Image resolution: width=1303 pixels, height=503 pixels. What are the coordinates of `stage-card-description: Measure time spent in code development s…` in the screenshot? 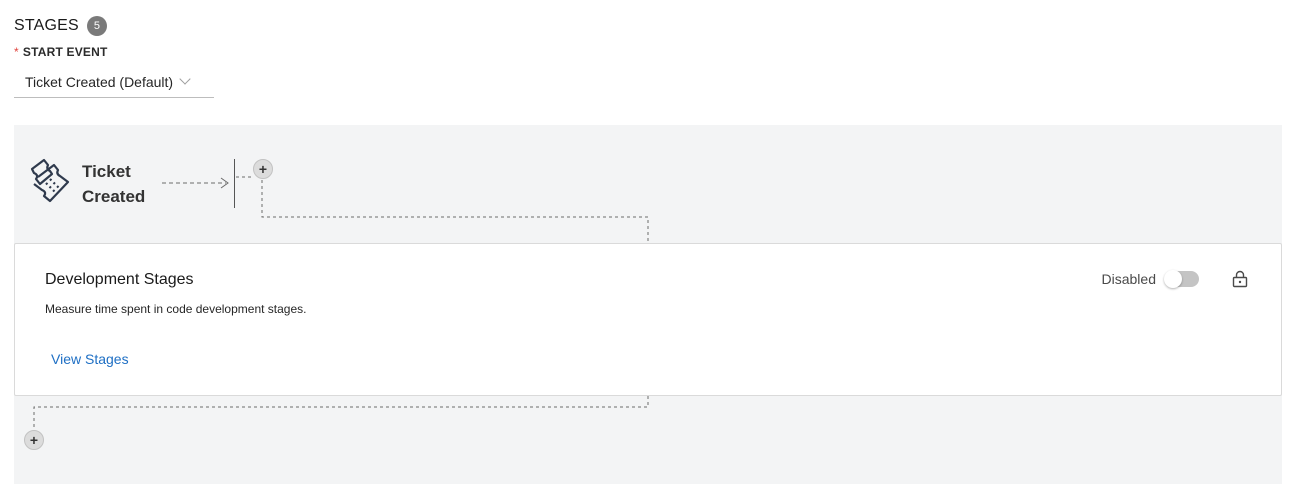 It's located at (176, 309).